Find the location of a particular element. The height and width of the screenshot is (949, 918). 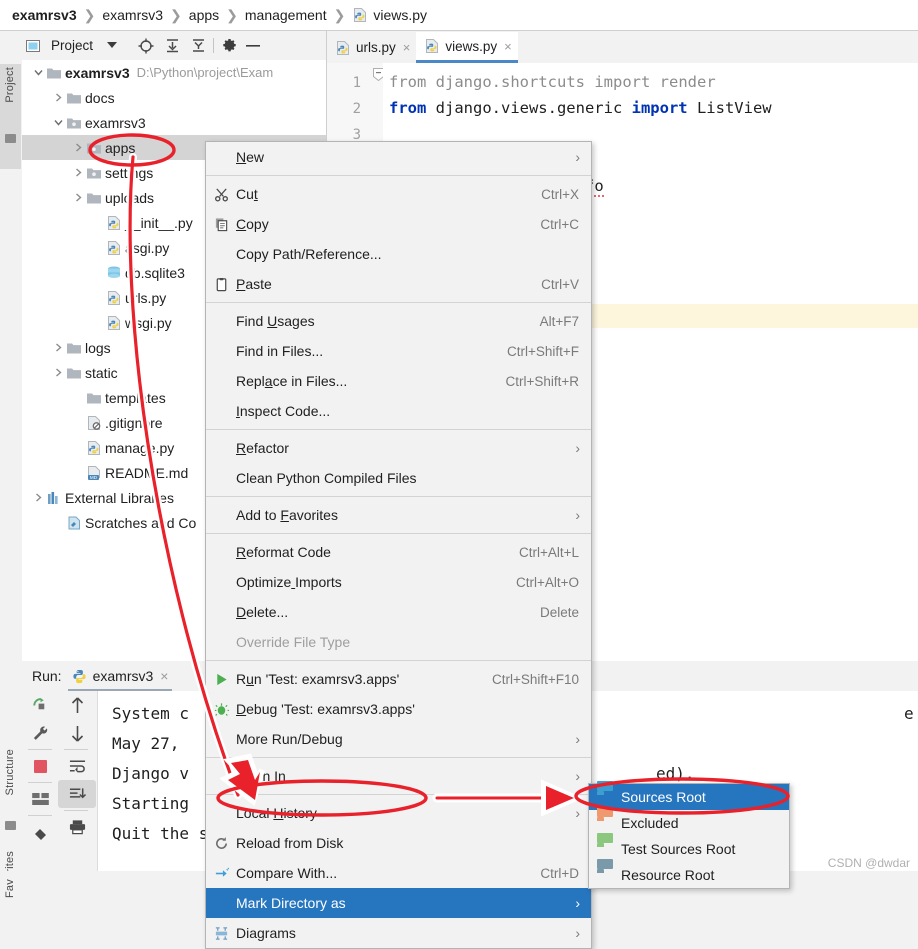

printer-icon is located at coordinates (77, 827).